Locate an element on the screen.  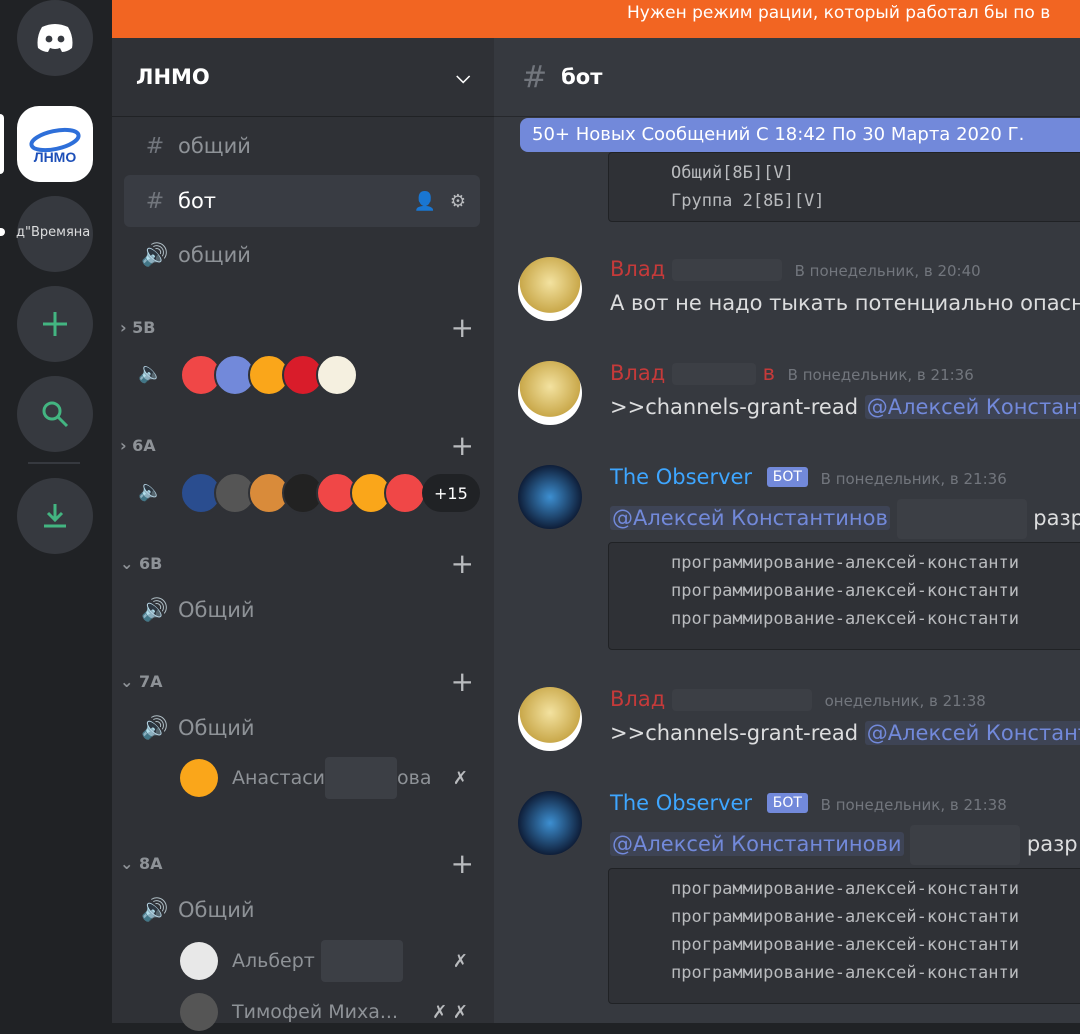
download-apps-button is located at coordinates (55, 516).